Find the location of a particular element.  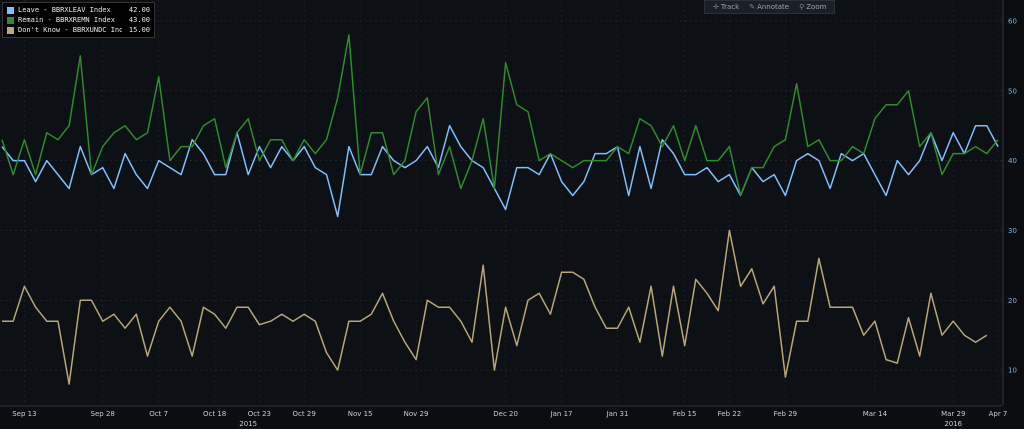

x-tick-label: Jan 17 is located at coordinates (561, 414).